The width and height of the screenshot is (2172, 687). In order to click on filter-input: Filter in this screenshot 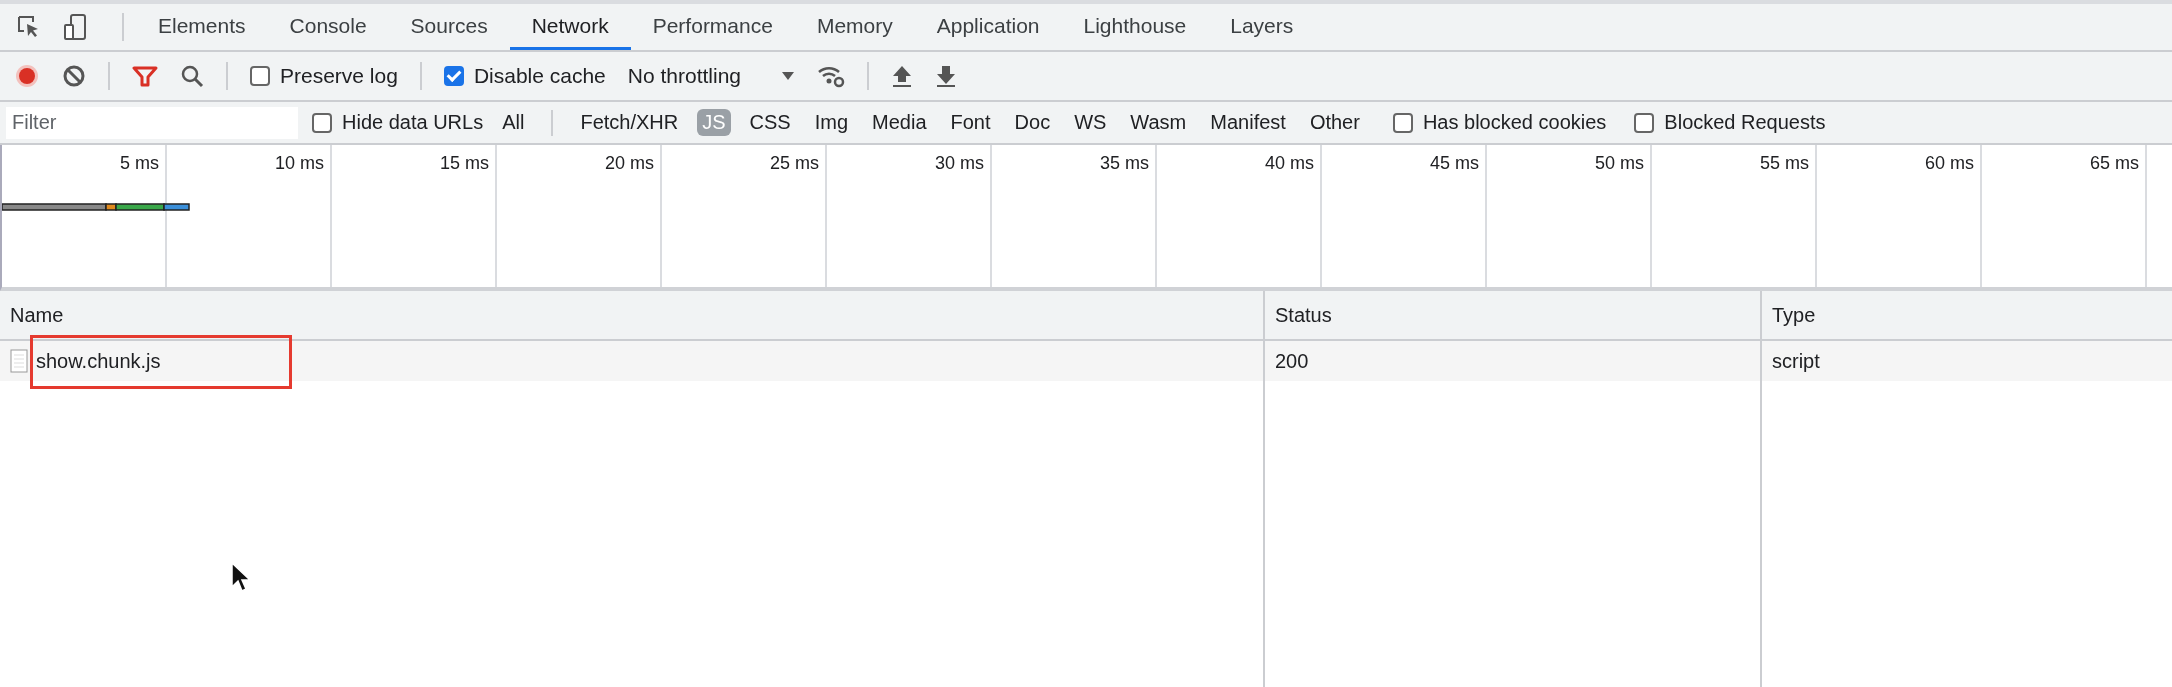, I will do `click(152, 122)`.